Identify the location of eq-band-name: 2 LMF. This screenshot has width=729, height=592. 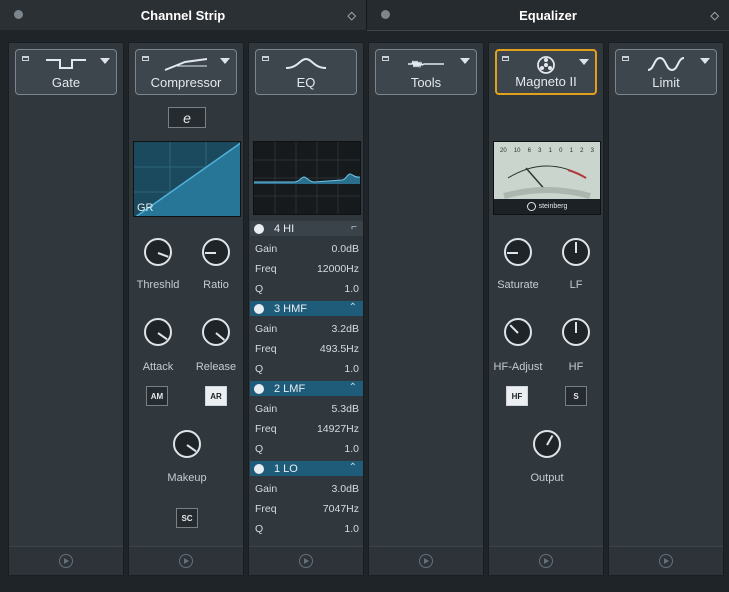
(290, 388).